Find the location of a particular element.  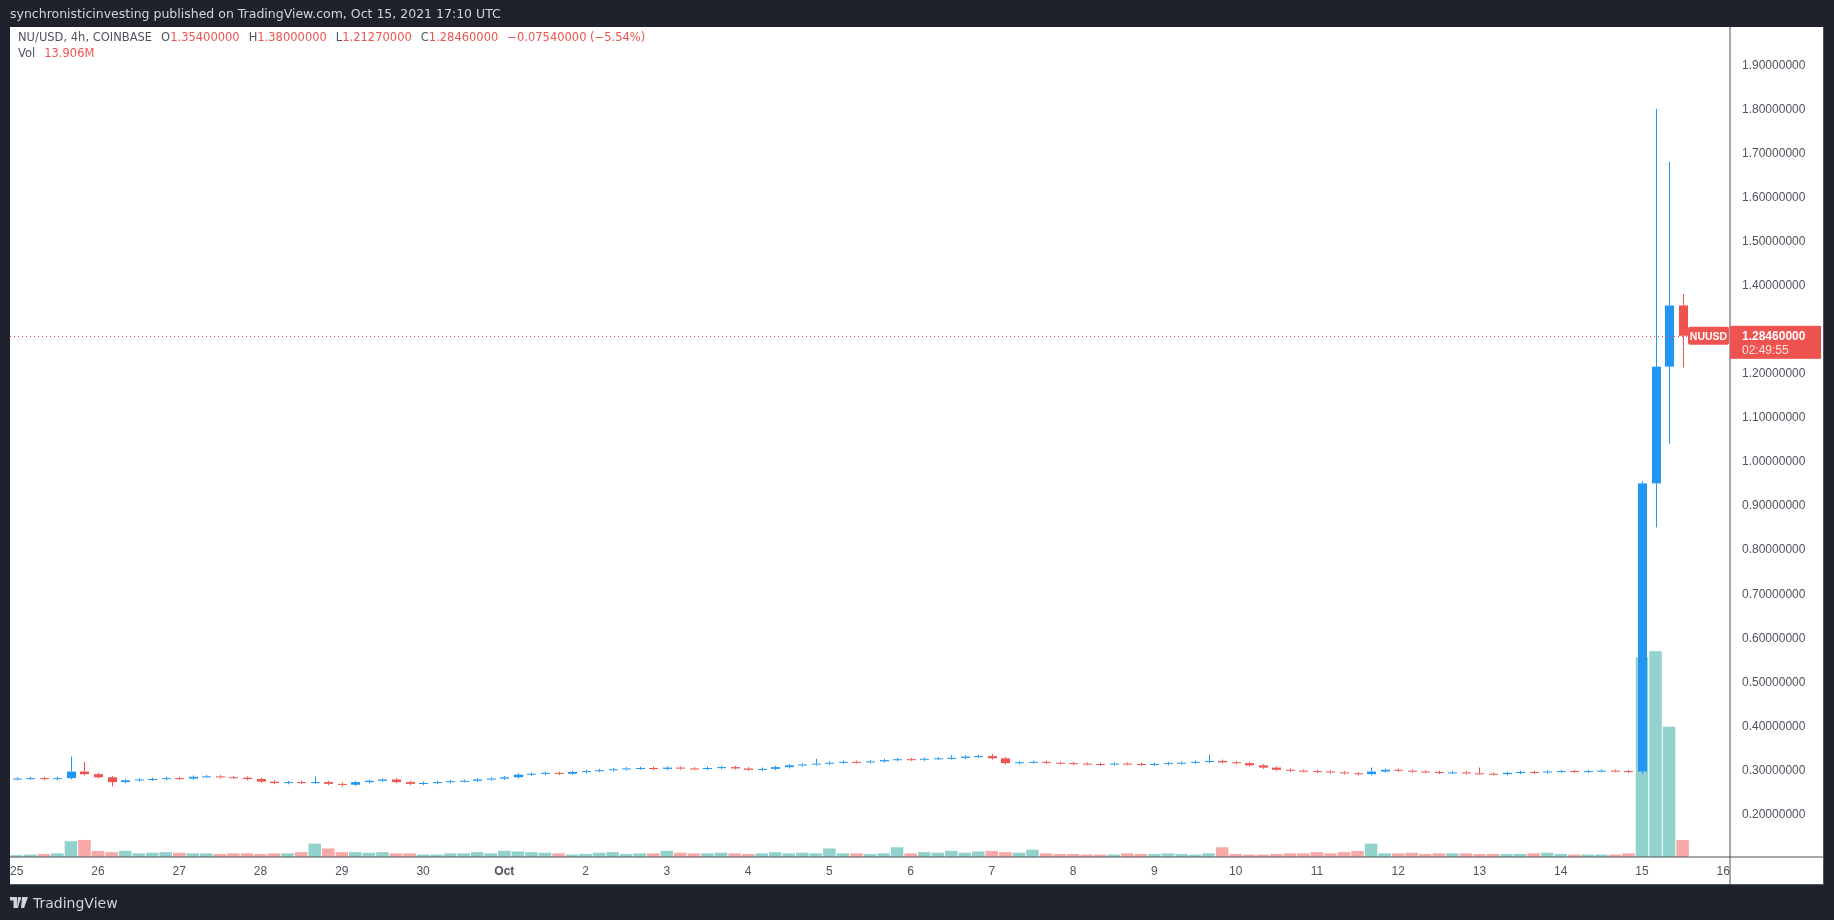

ohlc-value: 1.38000000 is located at coordinates (292, 37).